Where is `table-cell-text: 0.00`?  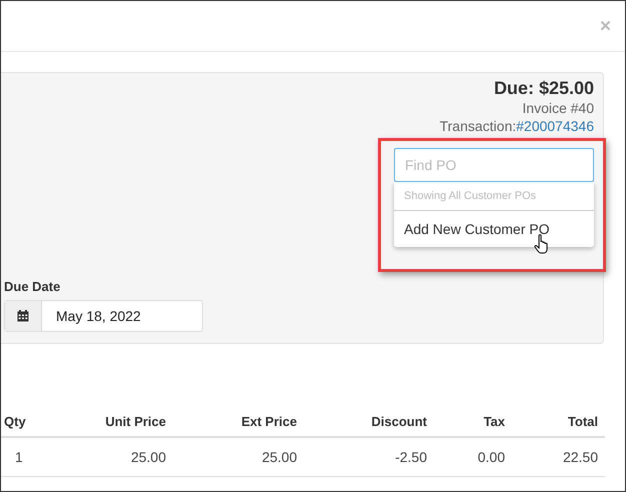
table-cell-text: 0.00 is located at coordinates (490, 457).